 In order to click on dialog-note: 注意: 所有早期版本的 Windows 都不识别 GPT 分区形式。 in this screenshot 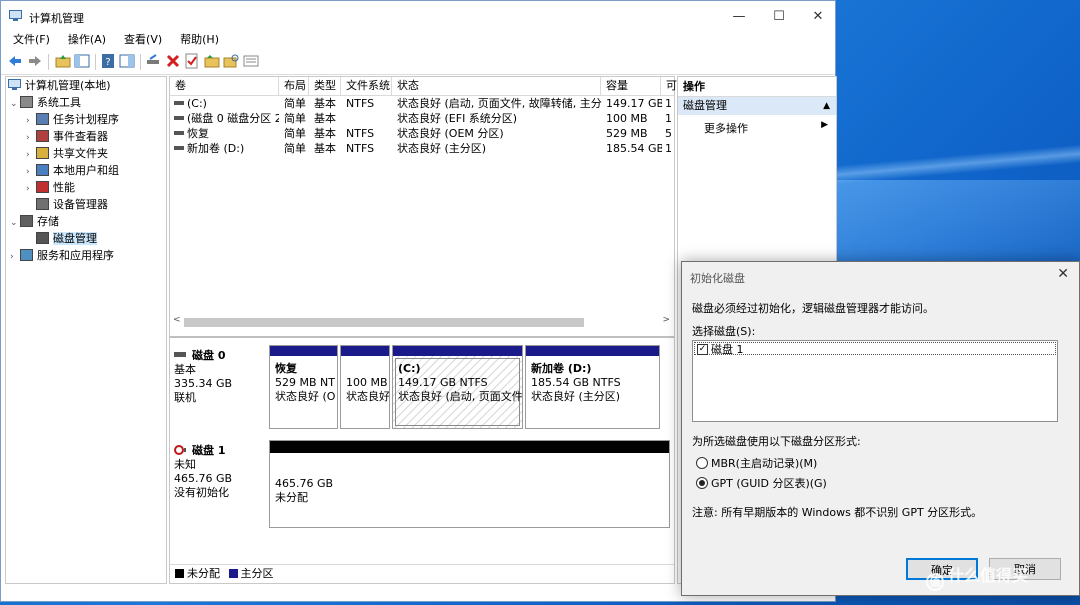, I will do `click(837, 512)`.